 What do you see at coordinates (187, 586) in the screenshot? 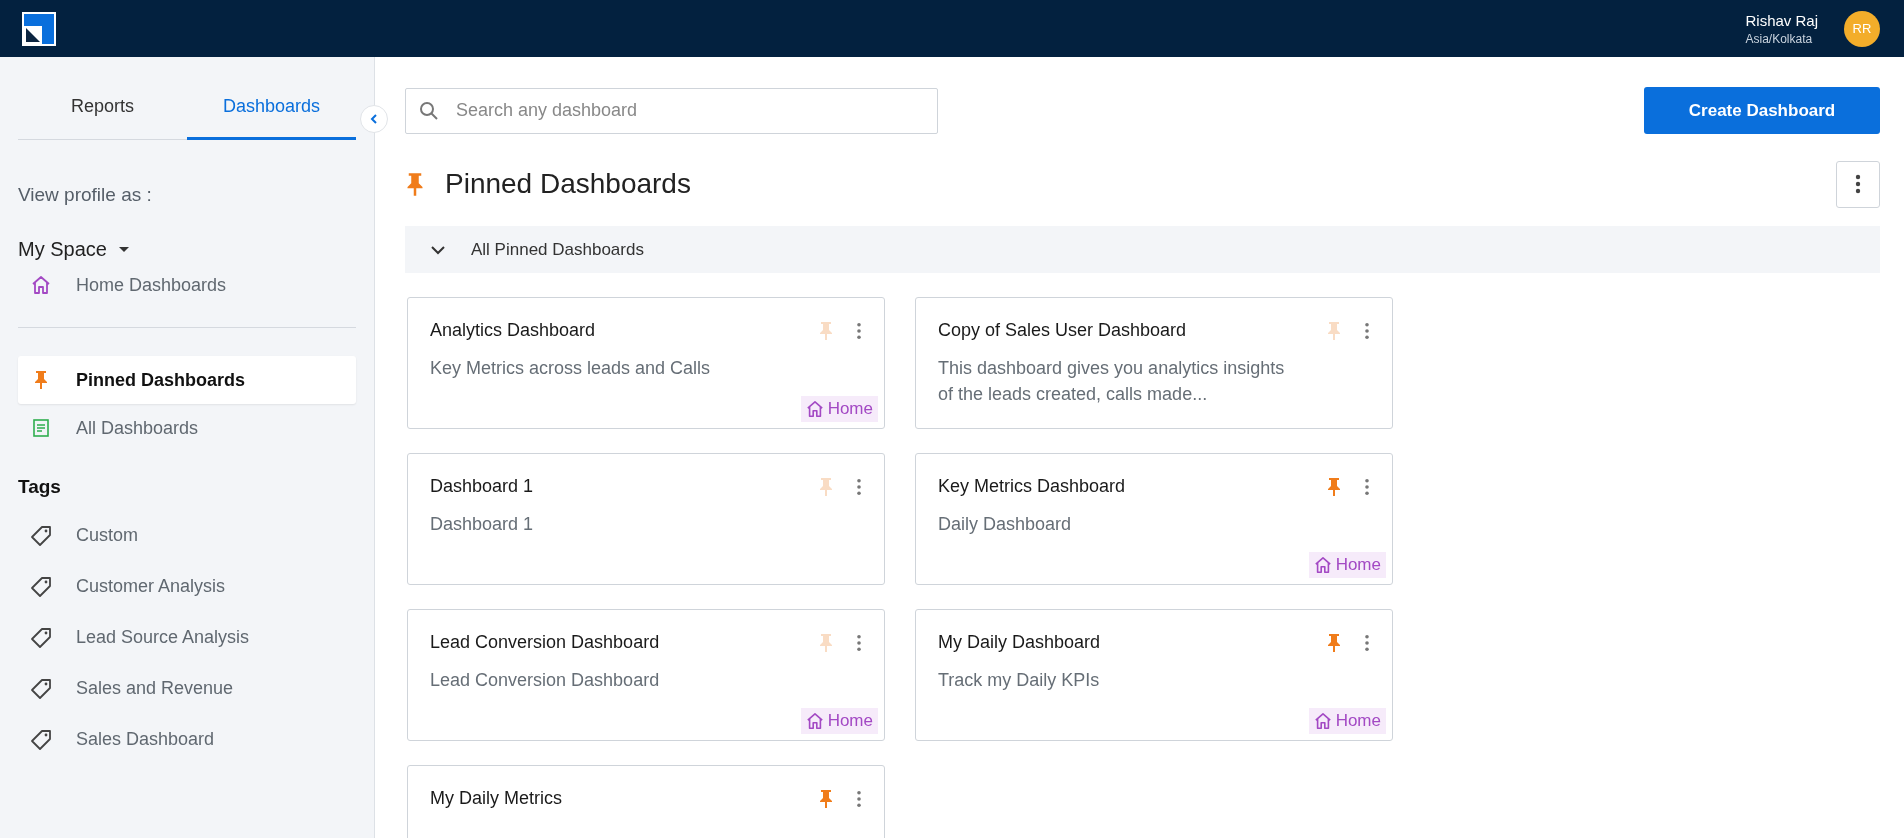
I see `tag-item: Customer Analysis` at bounding box center [187, 586].